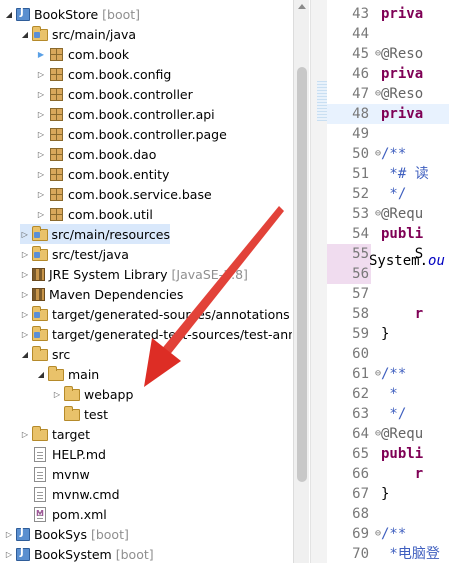 The image size is (449, 563). What do you see at coordinates (360, 134) in the screenshot?
I see `code-line: 49` at bounding box center [360, 134].